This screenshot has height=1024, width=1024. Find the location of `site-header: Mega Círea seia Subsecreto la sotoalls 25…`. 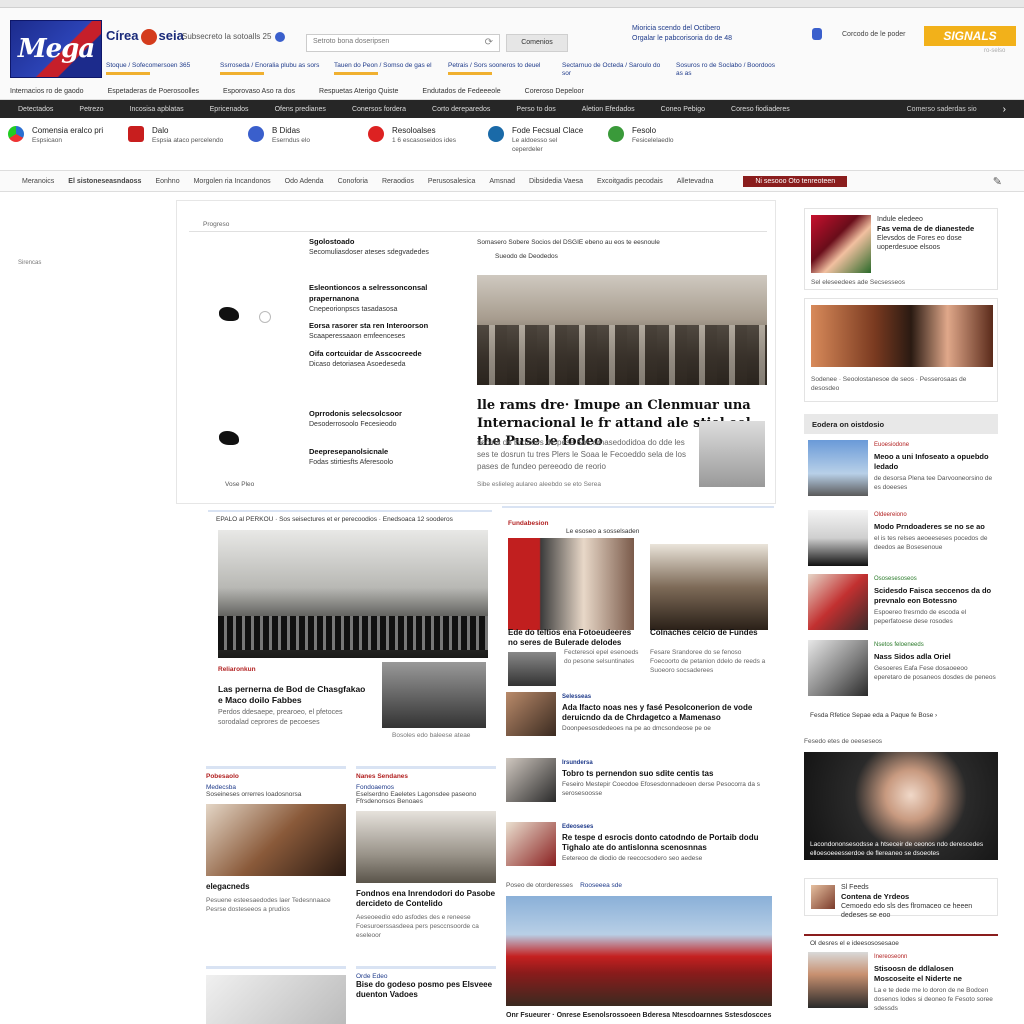

site-header: Mega Círea seia Subsecreto la sotoalls 25… is located at coordinates (512, 54).